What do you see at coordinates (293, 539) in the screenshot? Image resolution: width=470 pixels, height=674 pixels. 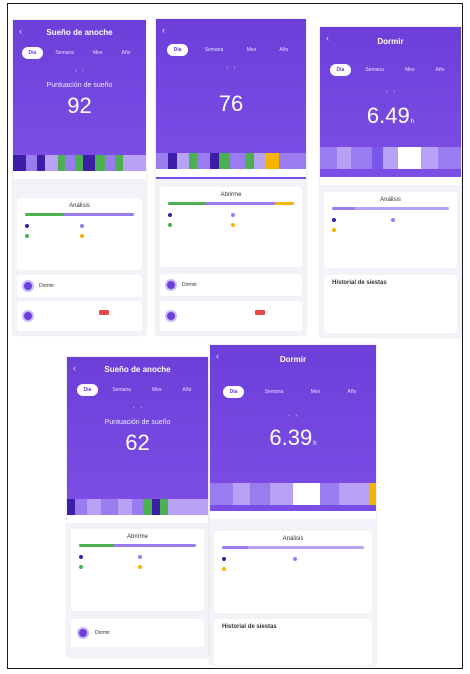 I see `panel-title: Análisis` at bounding box center [293, 539].